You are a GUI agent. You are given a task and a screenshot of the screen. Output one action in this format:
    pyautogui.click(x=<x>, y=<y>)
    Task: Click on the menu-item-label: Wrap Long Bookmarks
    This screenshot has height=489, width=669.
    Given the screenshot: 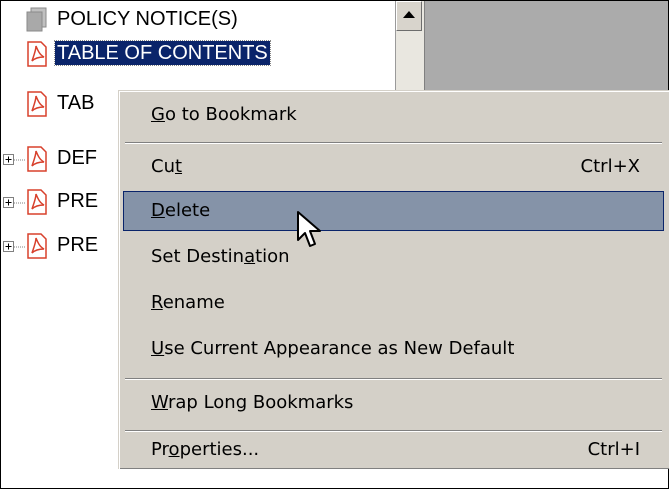 What is the action you would take?
    pyautogui.click(x=252, y=402)
    